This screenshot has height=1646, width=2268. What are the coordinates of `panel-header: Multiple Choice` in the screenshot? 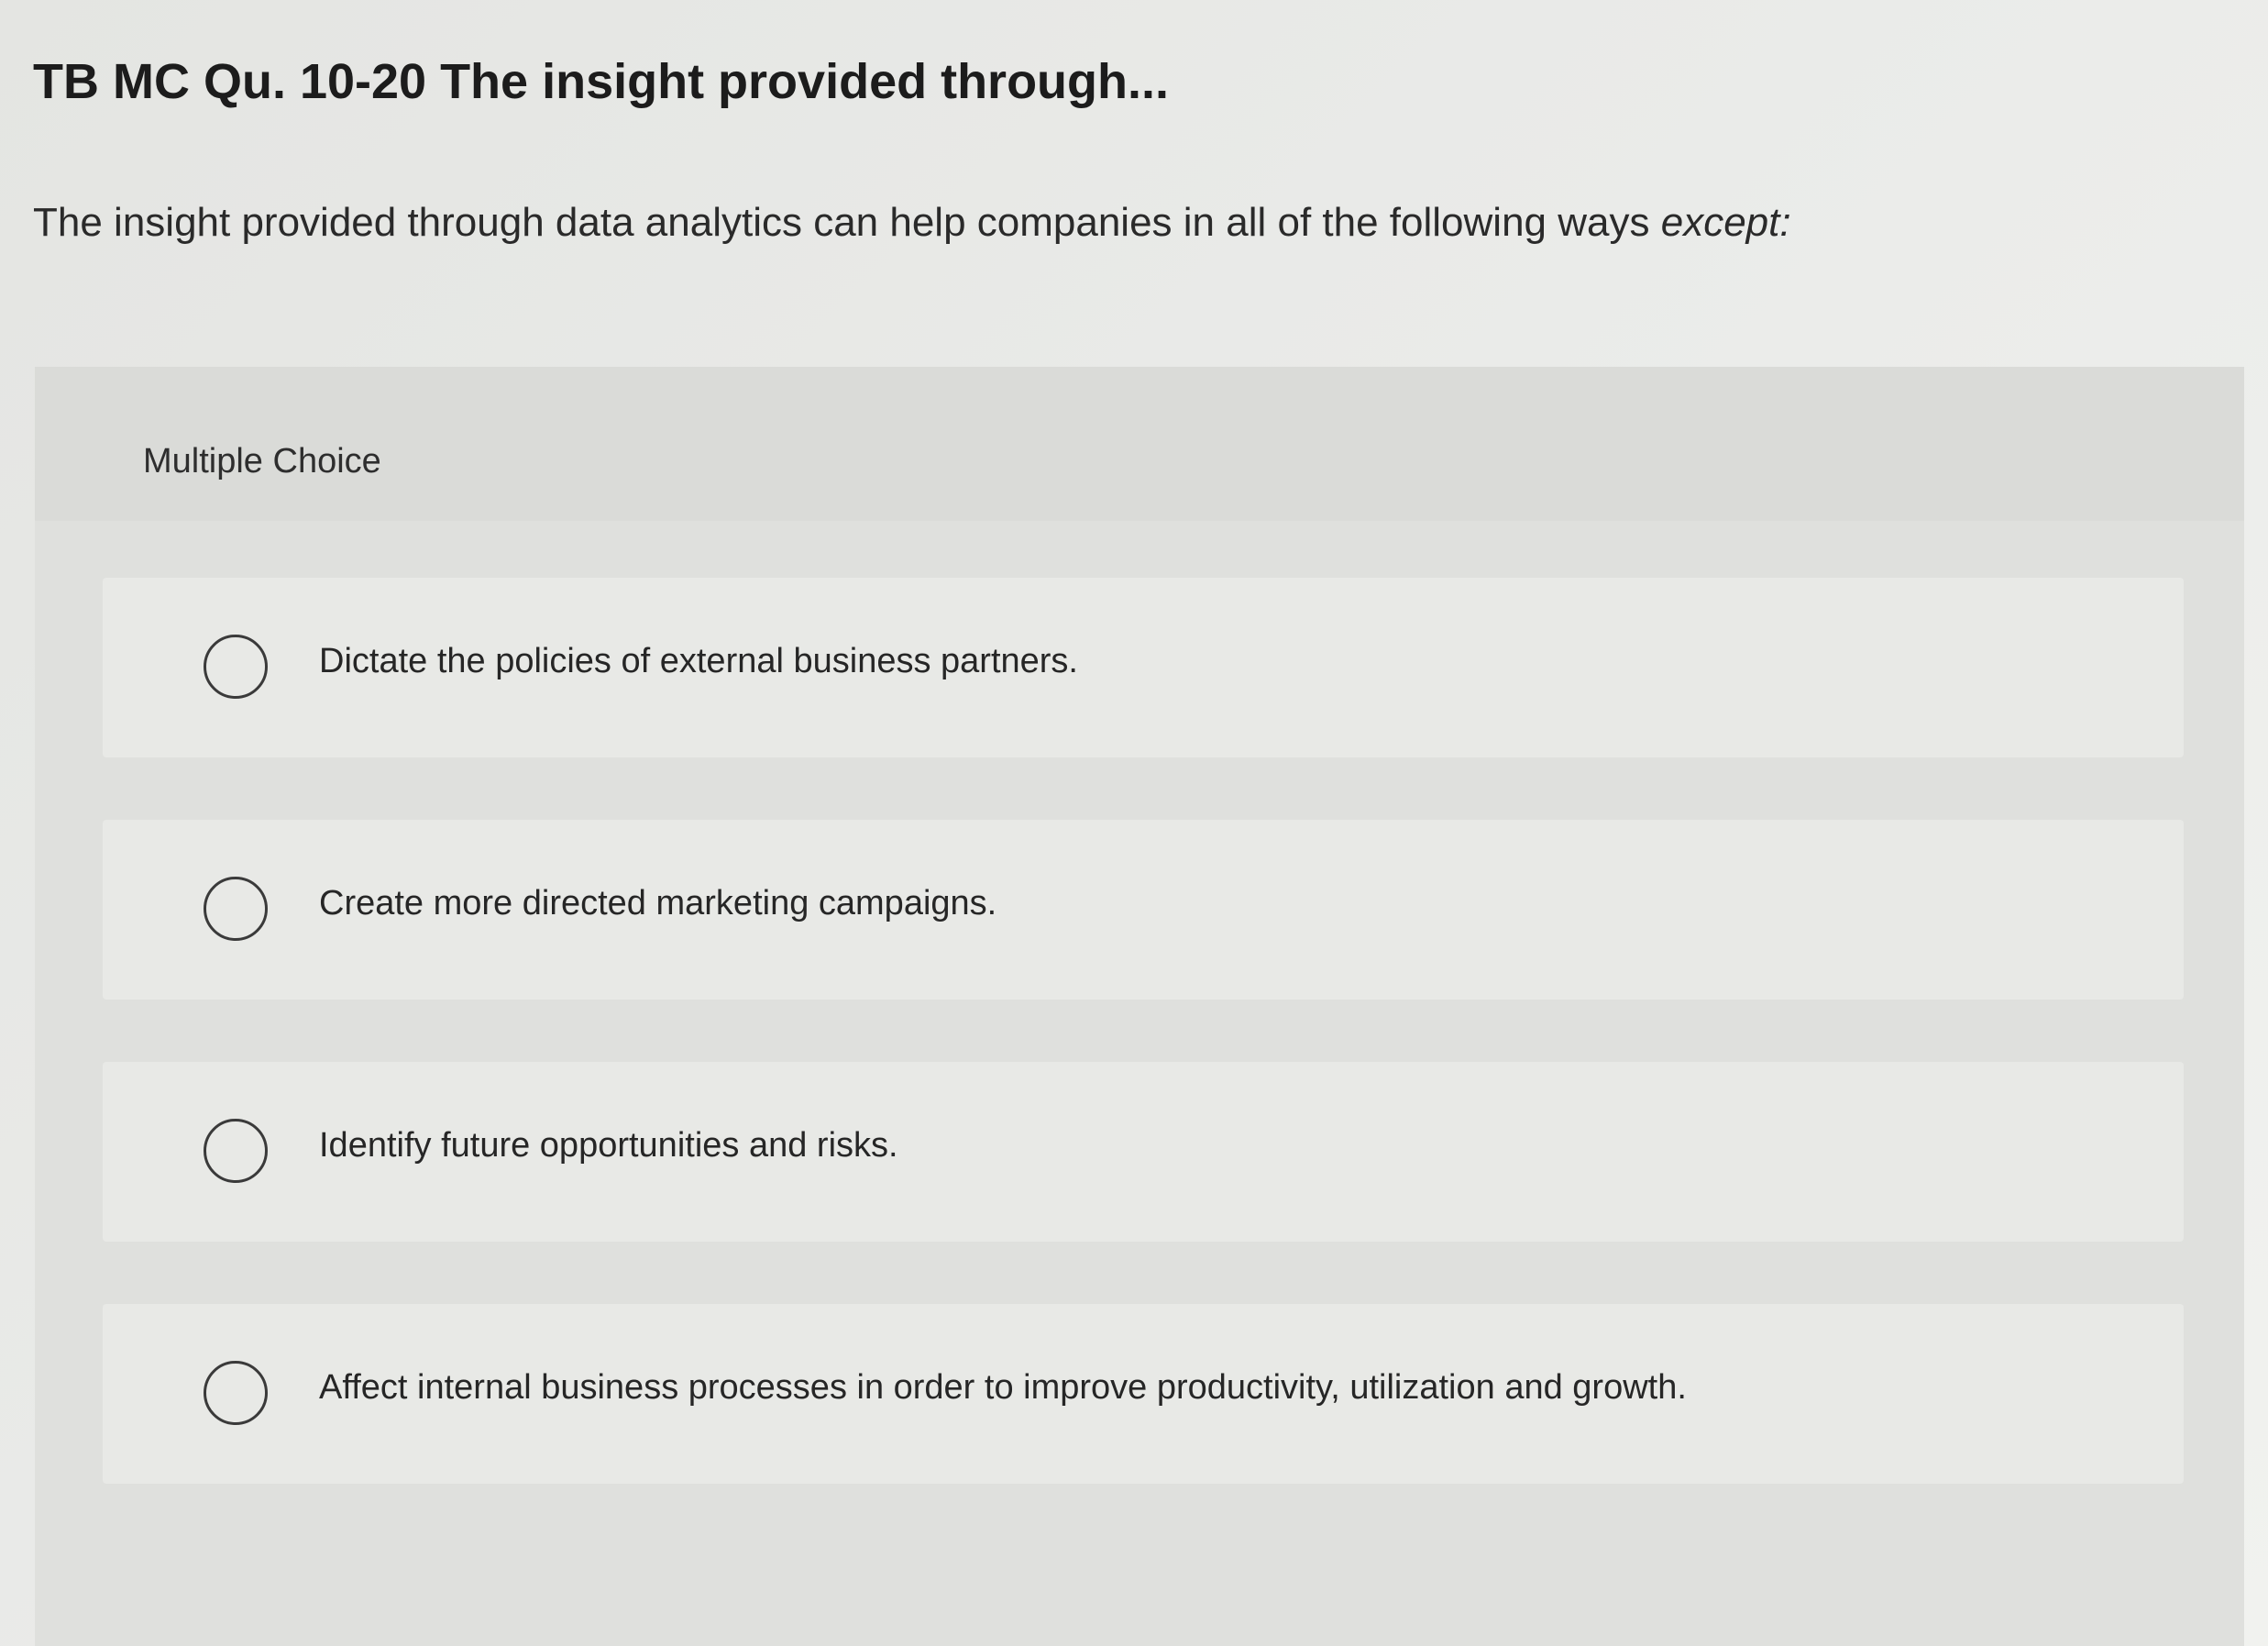 It's located at (1139, 444).